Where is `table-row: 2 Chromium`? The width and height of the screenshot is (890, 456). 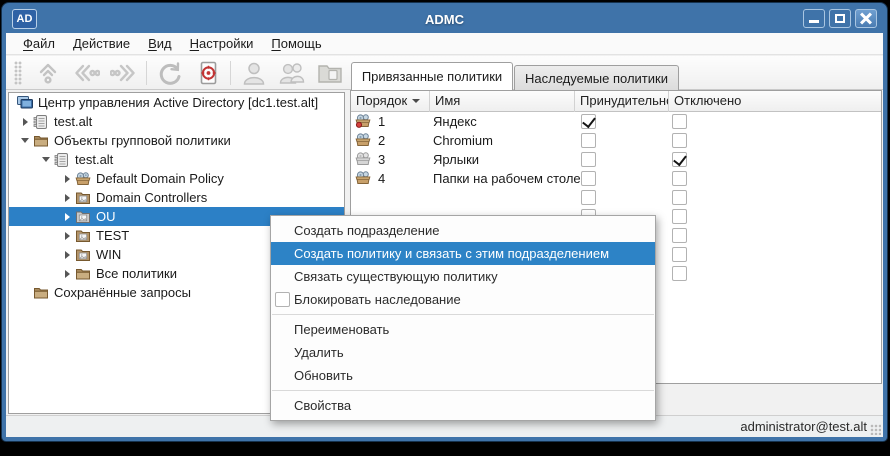 table-row: 2 Chromium is located at coordinates (616, 140).